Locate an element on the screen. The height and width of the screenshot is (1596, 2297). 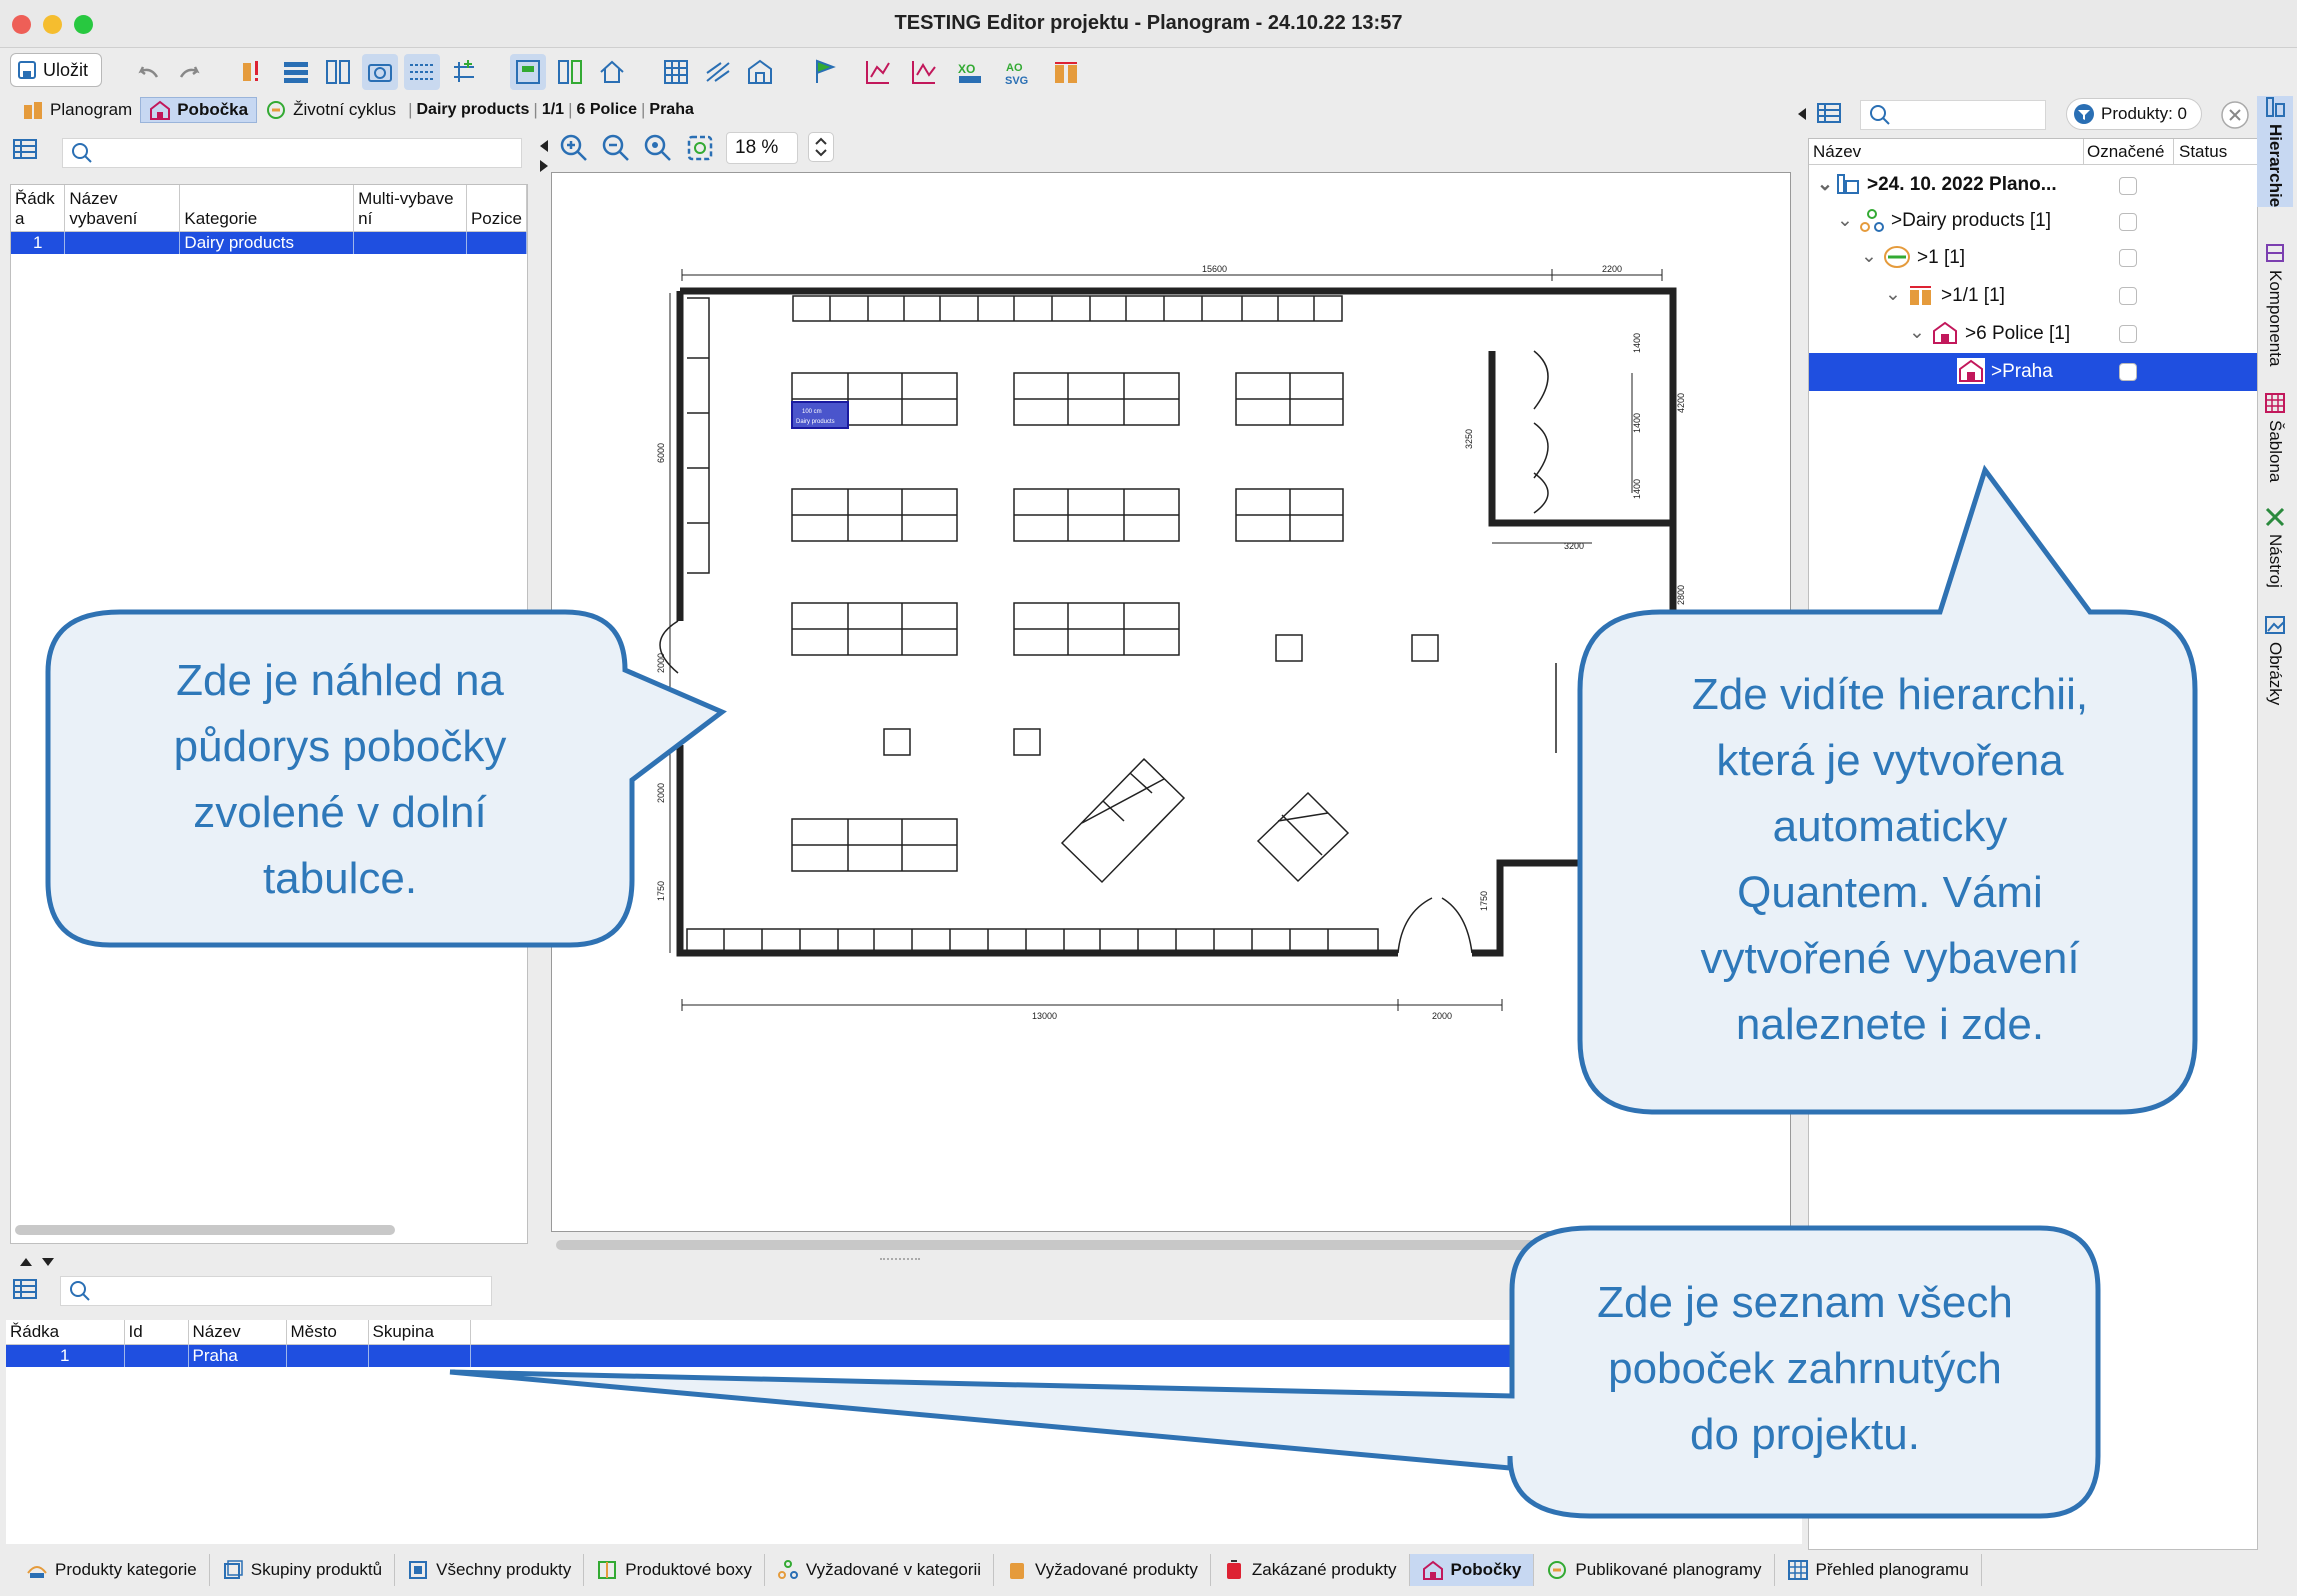
required-category-icon is located at coordinates (787, 1569).